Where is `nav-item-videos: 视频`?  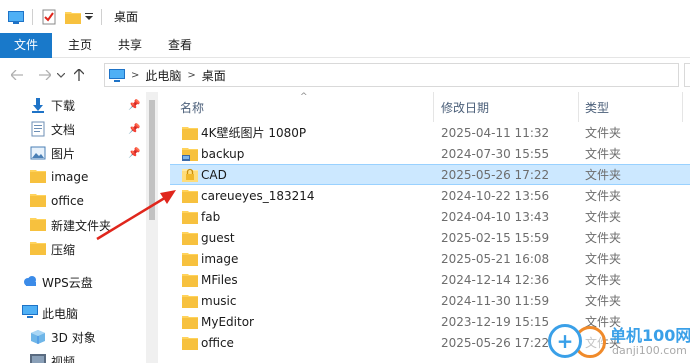 nav-item-videos: 视频 is located at coordinates (71, 356).